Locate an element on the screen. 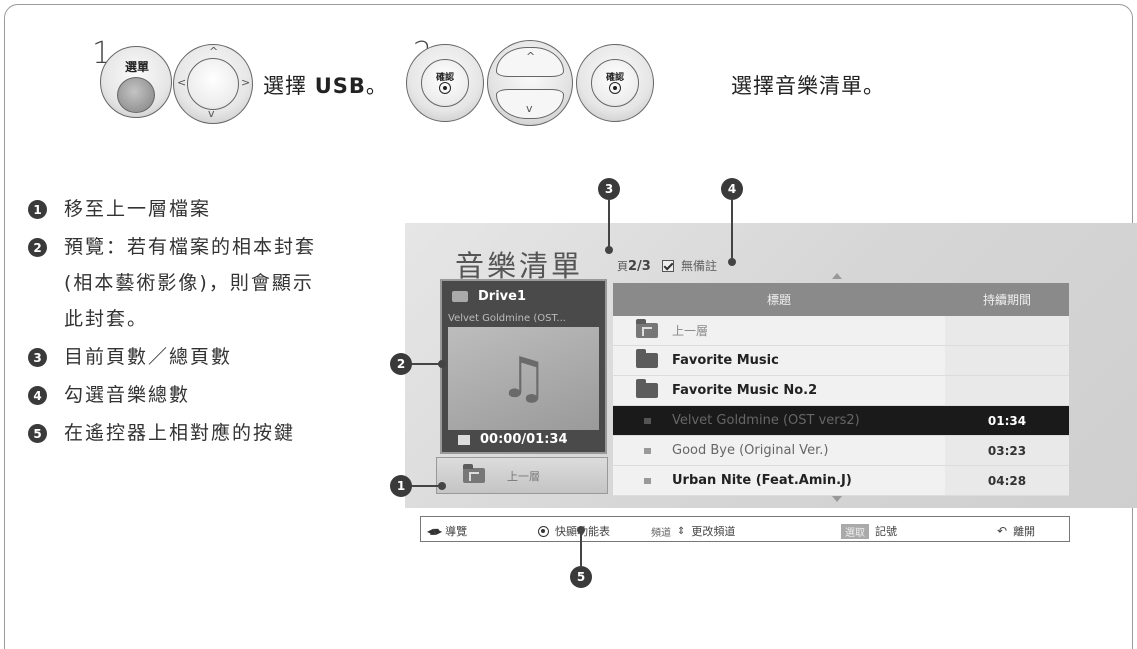 Image resolution: width=1137 pixels, height=649 pixels. legend-text-2b: (相本藝術影像)，則會顯示 is located at coordinates (189, 283).